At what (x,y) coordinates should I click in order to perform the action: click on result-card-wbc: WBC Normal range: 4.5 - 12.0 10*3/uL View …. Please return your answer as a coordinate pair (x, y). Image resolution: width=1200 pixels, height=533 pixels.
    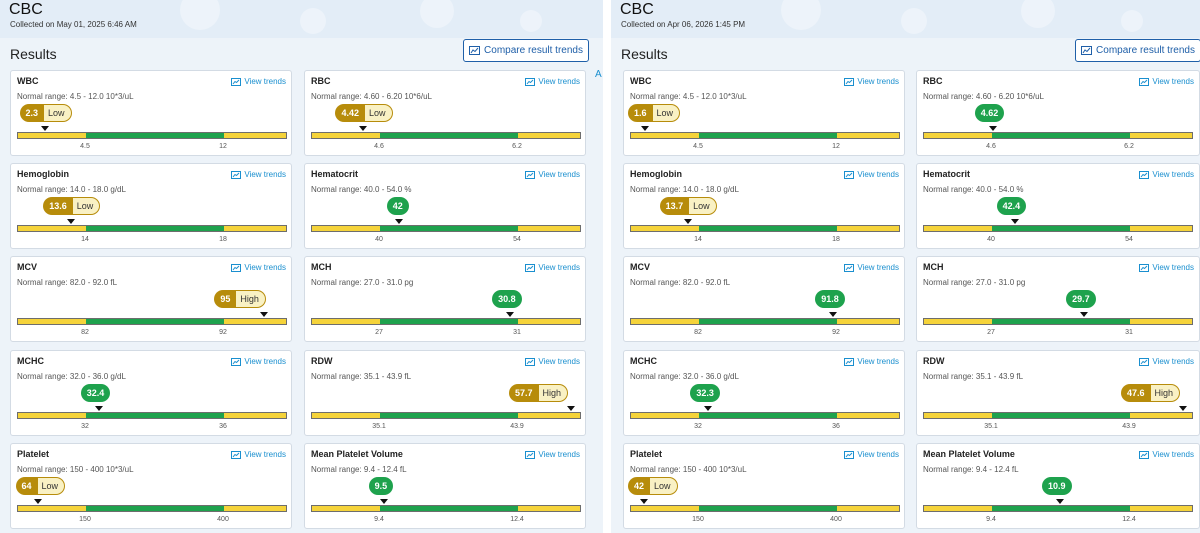
    Looking at the image, I should click on (151, 113).